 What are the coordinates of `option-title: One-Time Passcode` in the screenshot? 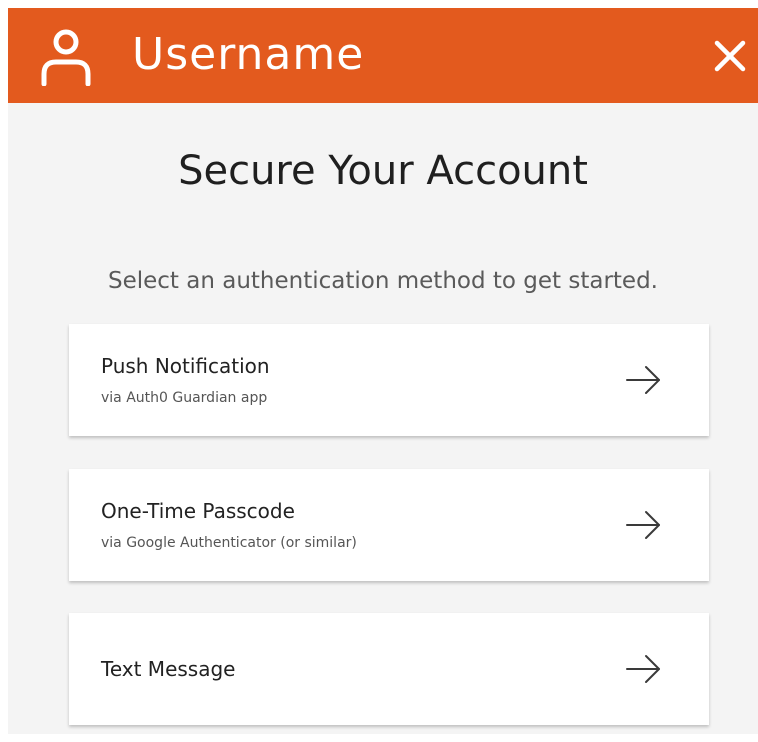 It's located at (198, 511).